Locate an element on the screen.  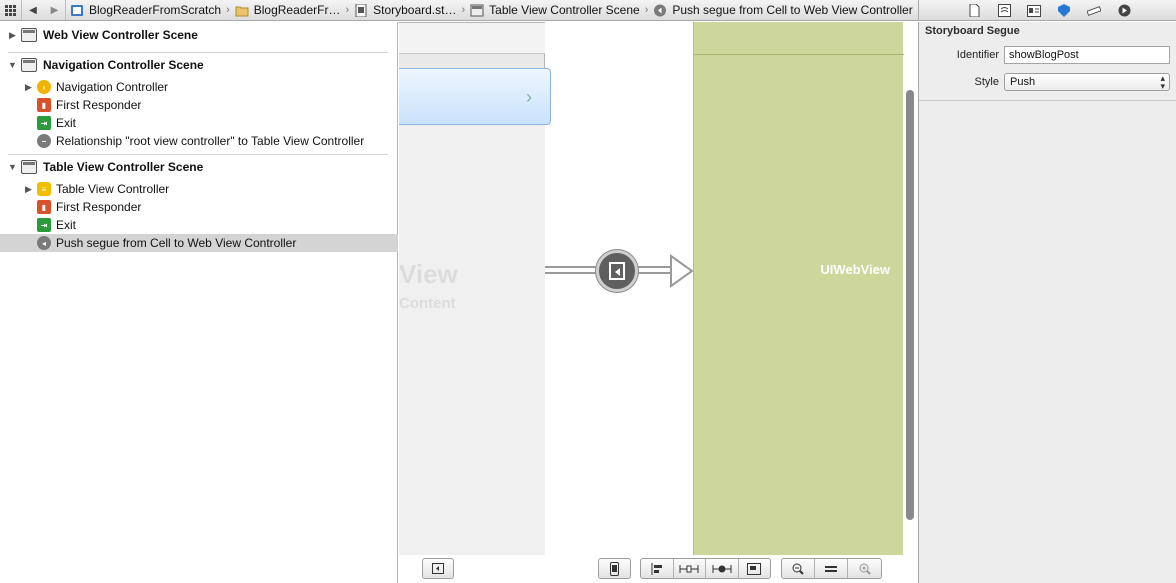
outline-item-table-view-controller: ▶ ≡ Table View Controller is located at coordinates (199, 189).